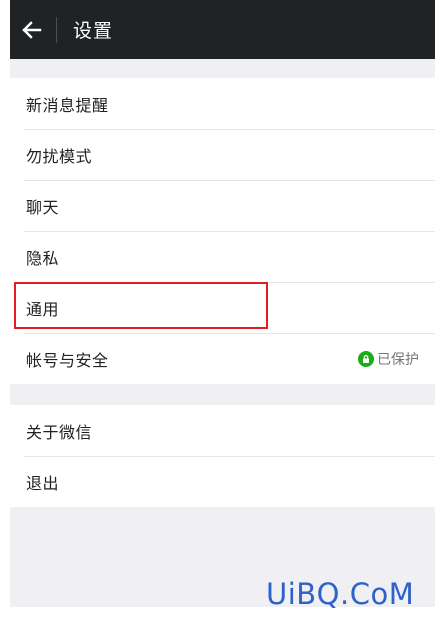 This screenshot has height=621, width=437. I want to click on settings-item-do-not-disturb: 勿扰模式, so click(222, 154).